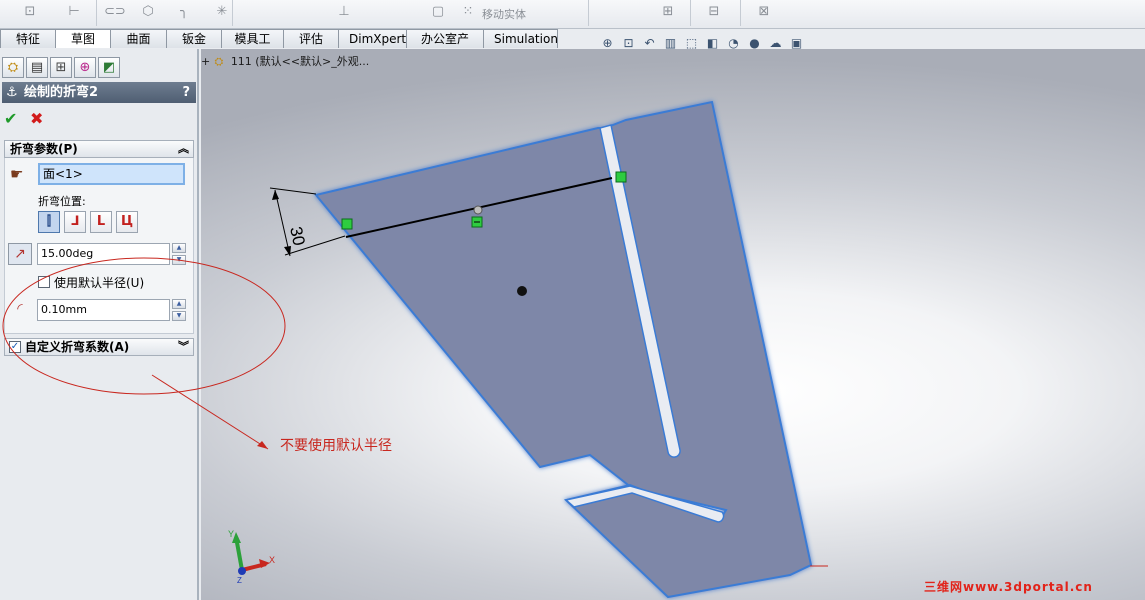 The height and width of the screenshot is (600, 1145). What do you see at coordinates (336, 446) in the screenshot?
I see `annotation-note: 不要使用默认半径` at bounding box center [336, 446].